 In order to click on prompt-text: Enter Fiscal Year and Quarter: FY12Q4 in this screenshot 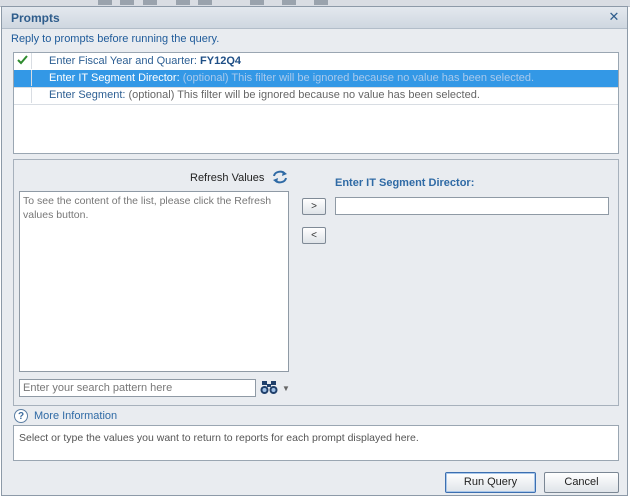, I will do `click(145, 61)`.